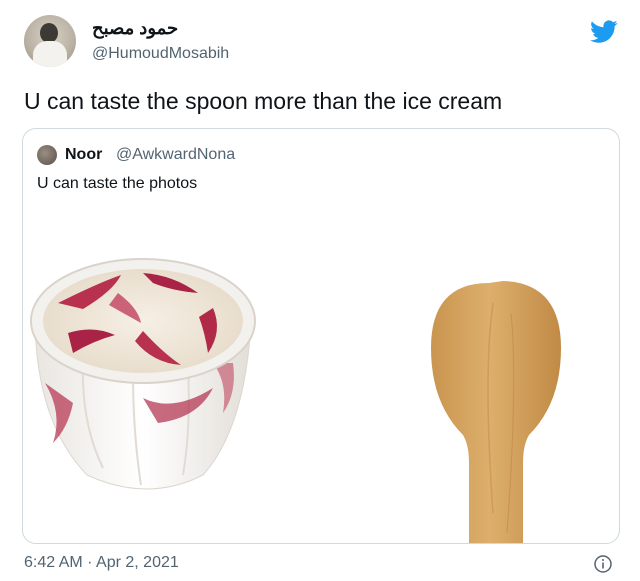 Image resolution: width=640 pixels, height=581 pixels. Describe the element at coordinates (160, 54) in the screenshot. I see `author-handle: @HumoudMosabih` at that location.